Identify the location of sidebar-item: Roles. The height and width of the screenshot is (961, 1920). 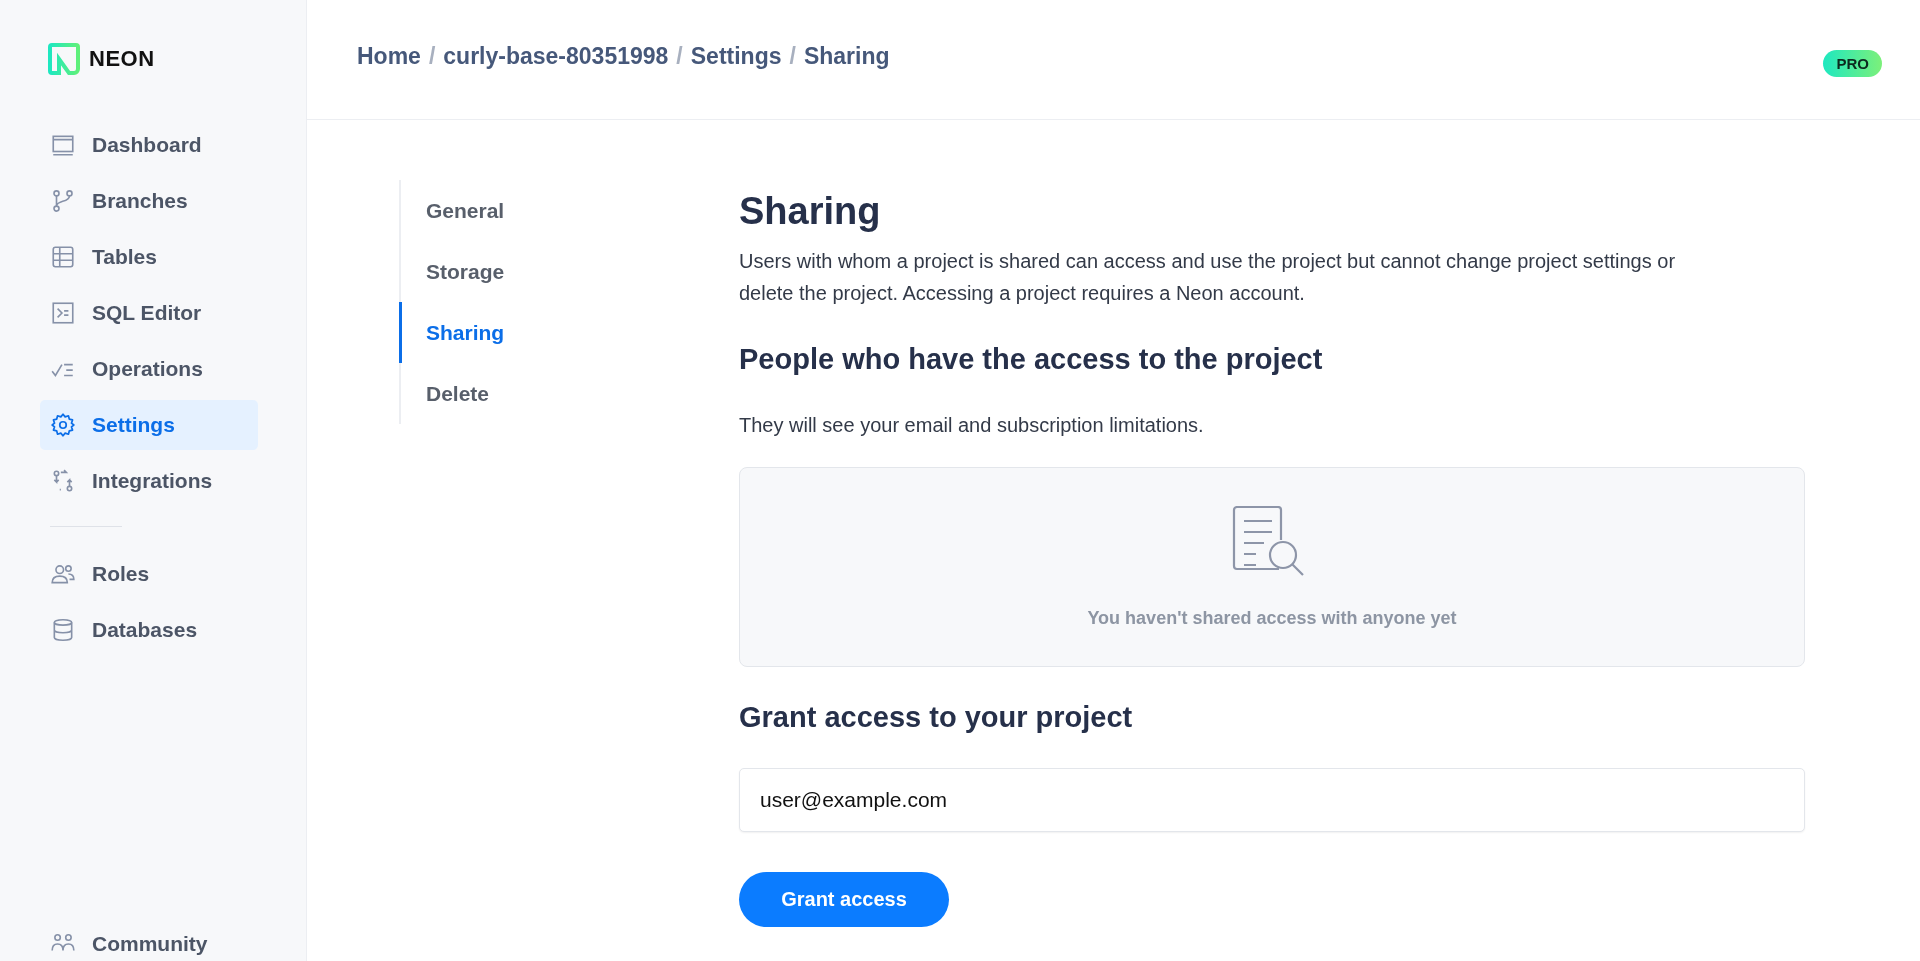
(149, 574).